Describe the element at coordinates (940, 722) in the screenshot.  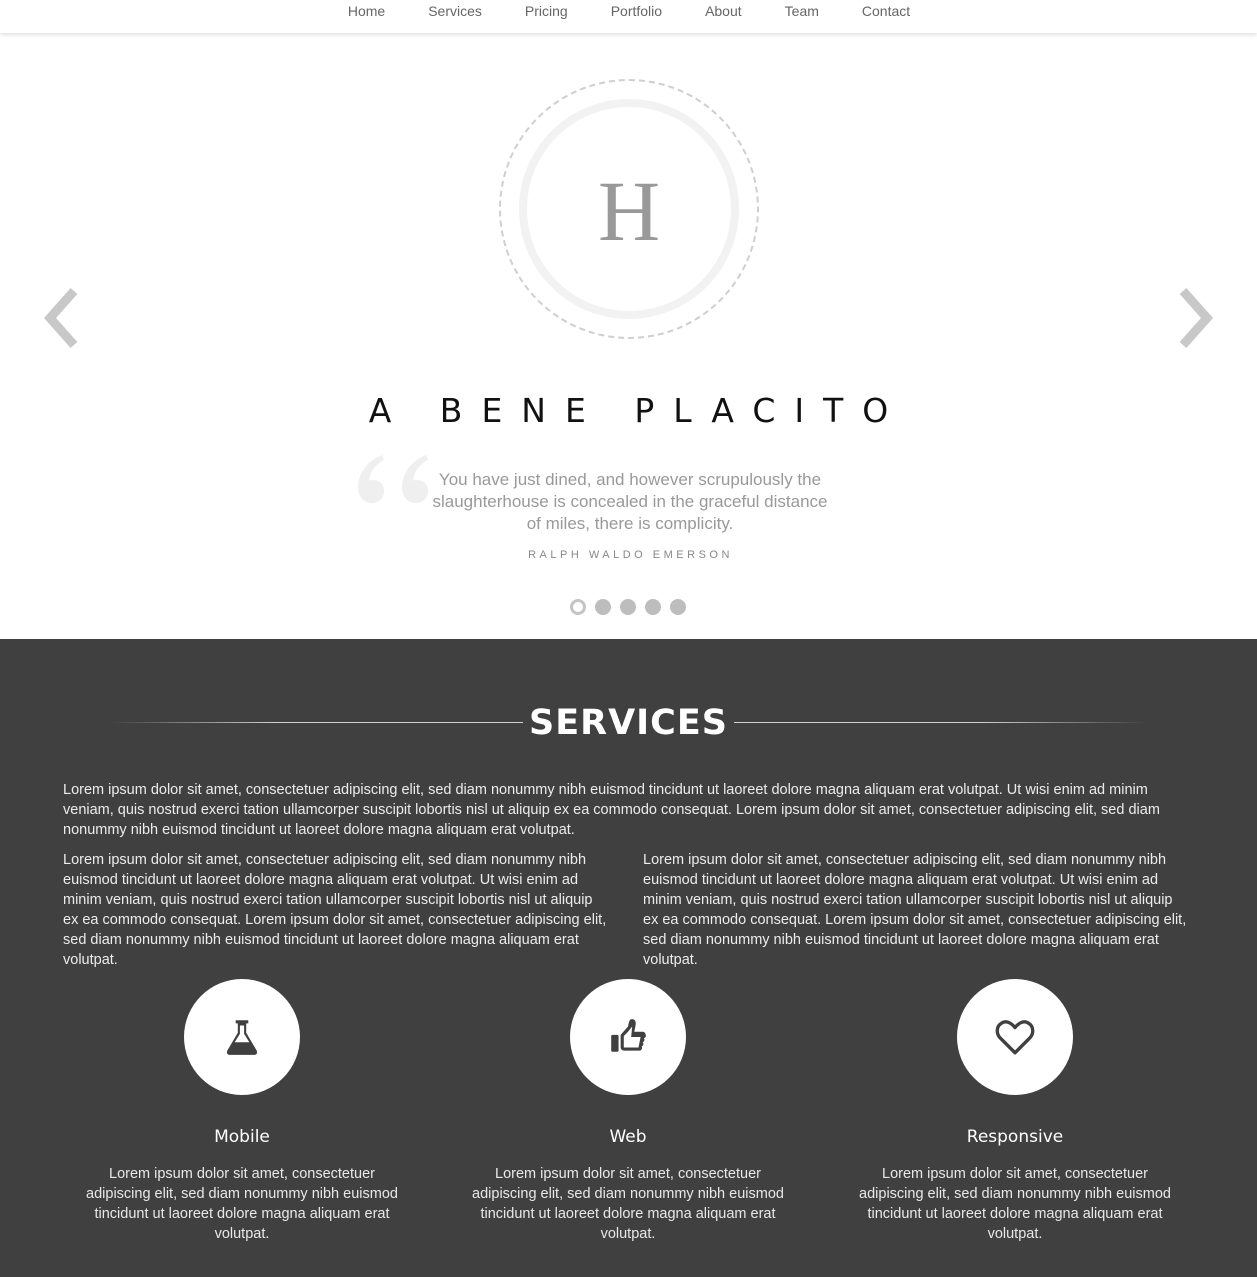
I see `title-divider-right` at that location.